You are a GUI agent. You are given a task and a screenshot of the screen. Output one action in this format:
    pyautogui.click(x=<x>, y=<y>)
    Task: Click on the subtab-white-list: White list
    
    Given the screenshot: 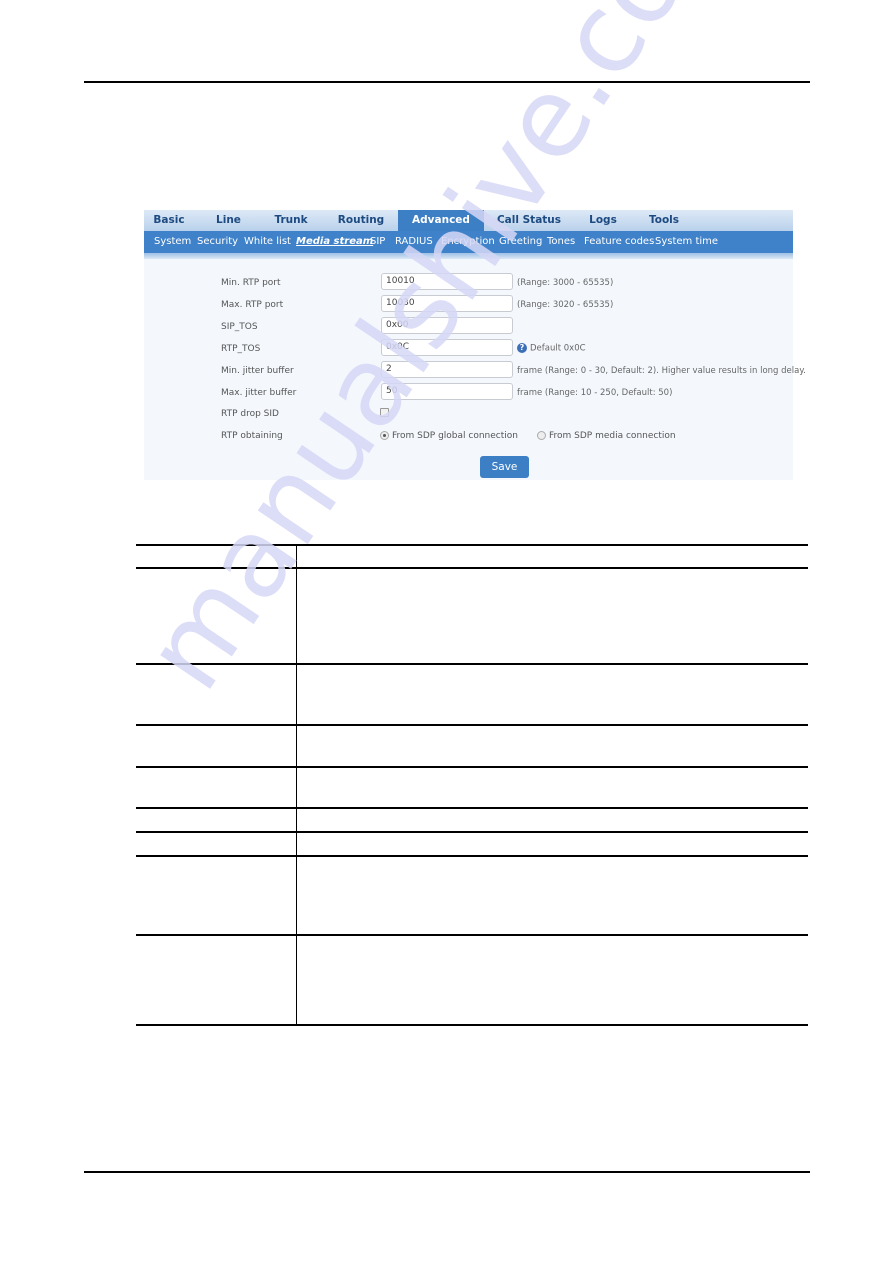 What is the action you would take?
    pyautogui.click(x=267, y=242)
    